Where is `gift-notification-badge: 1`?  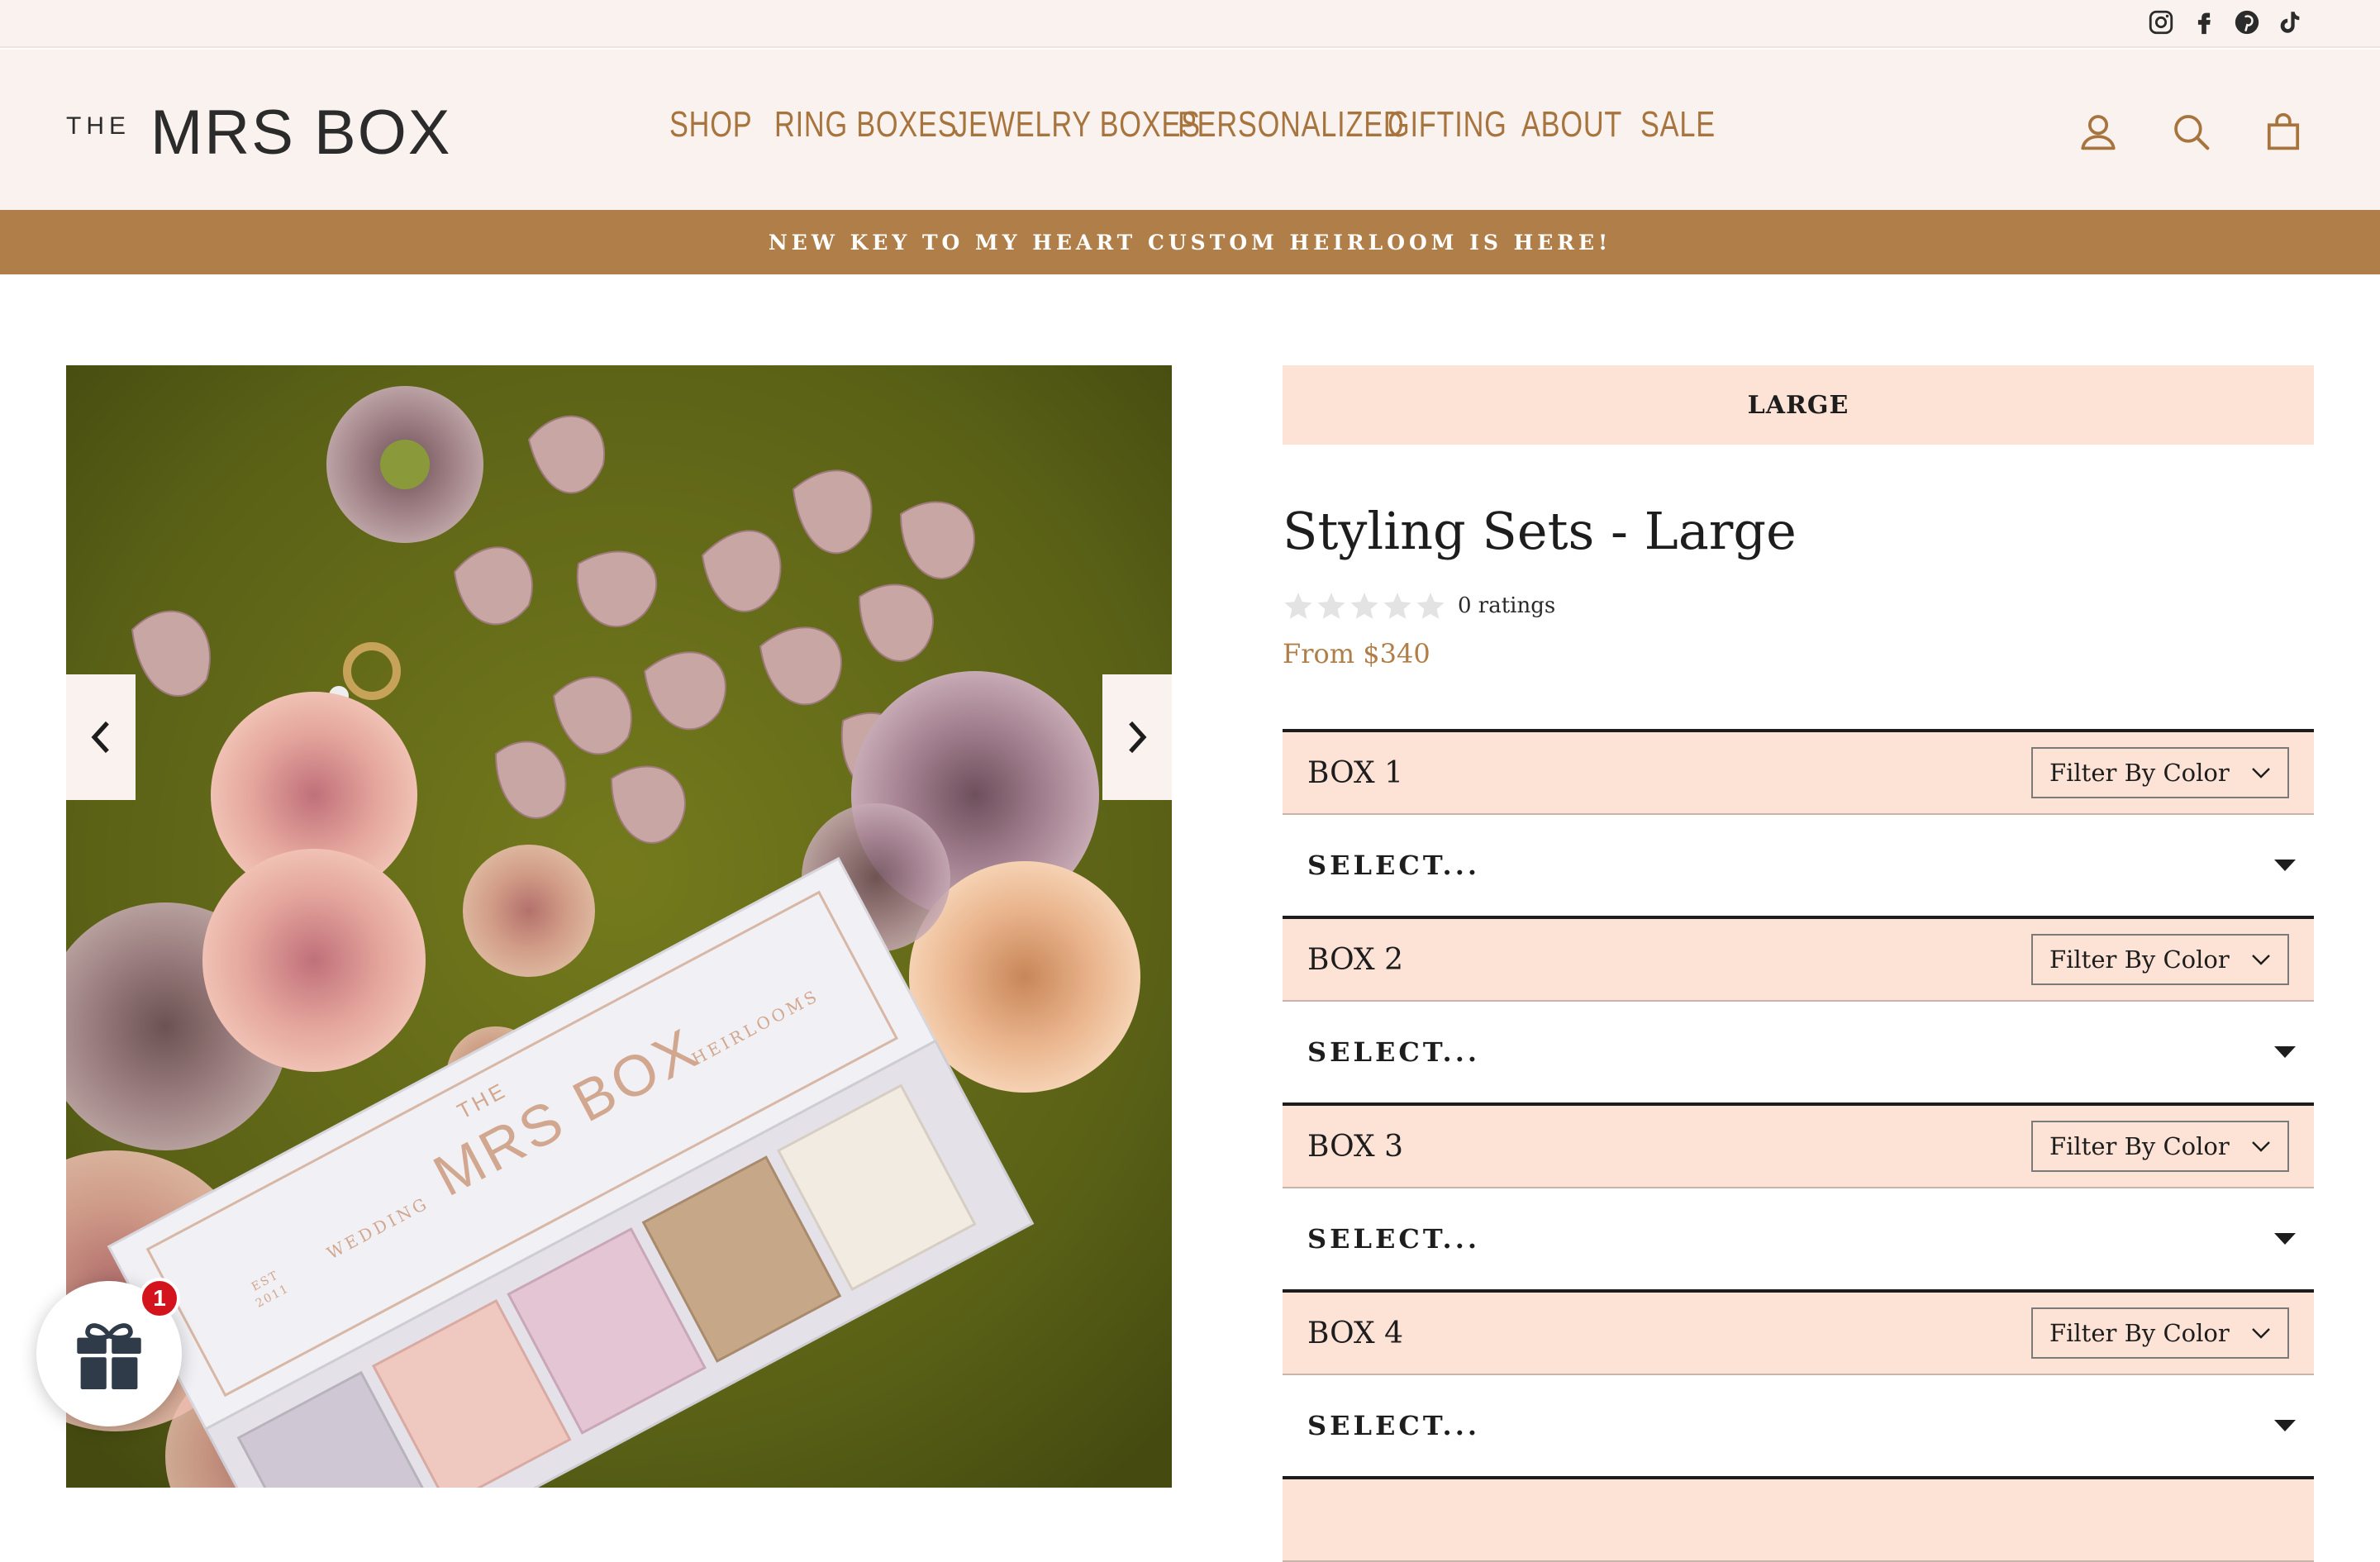
gift-notification-badge: 1 is located at coordinates (159, 1298).